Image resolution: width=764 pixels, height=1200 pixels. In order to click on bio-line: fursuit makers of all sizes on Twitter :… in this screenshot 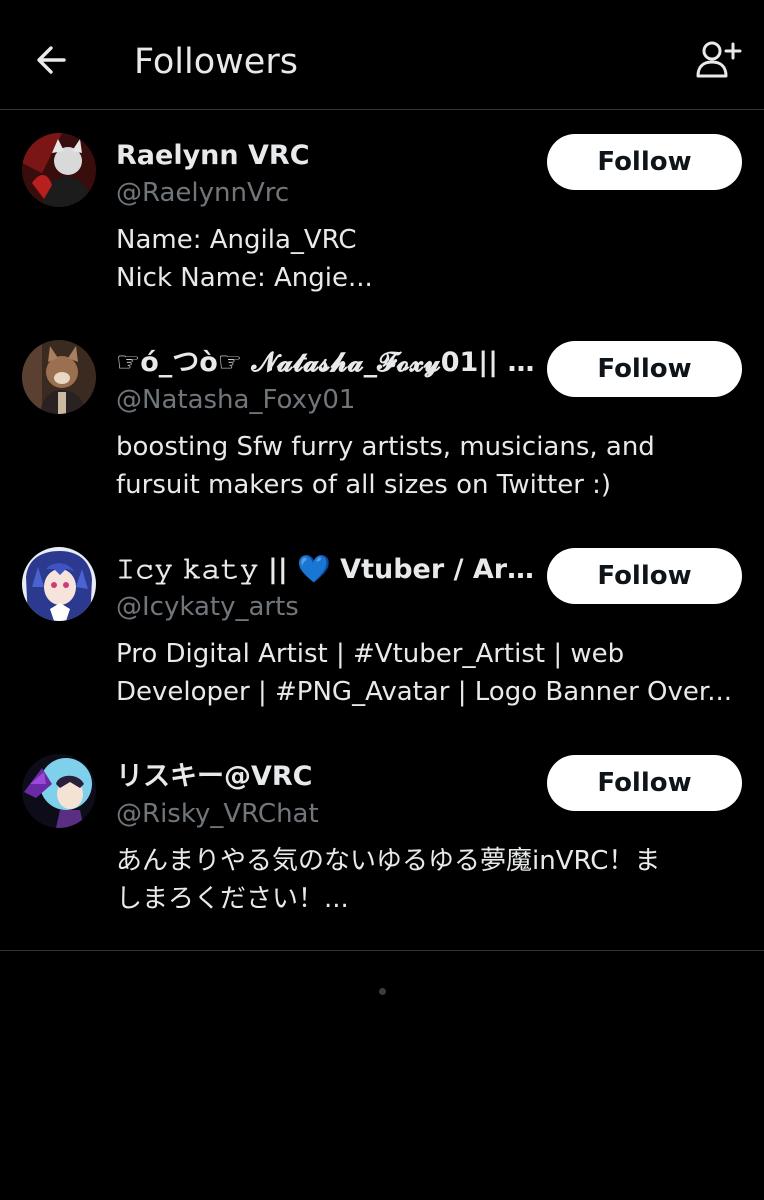, I will do `click(364, 485)`.